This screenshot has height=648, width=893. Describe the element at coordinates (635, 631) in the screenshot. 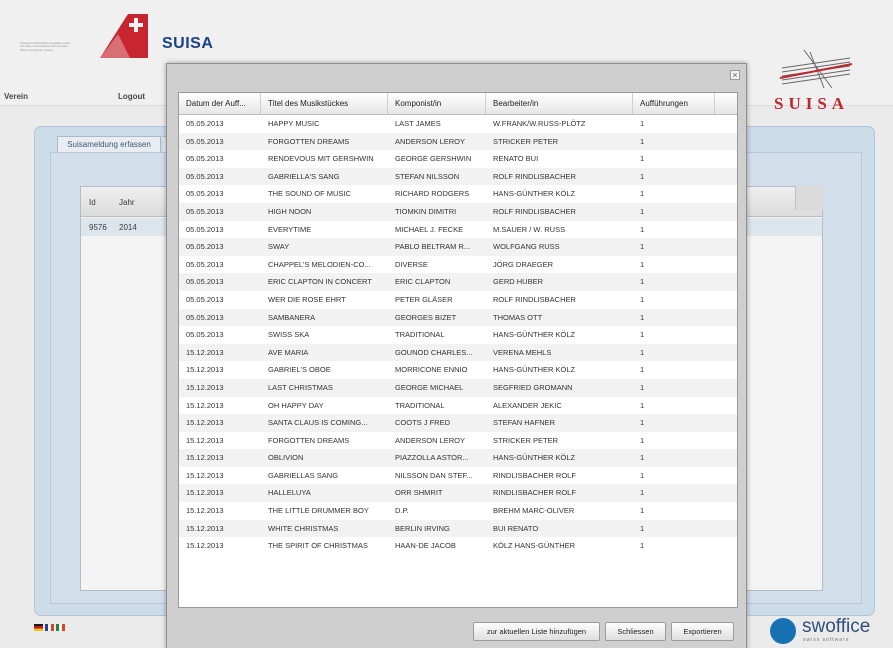

I see `close-button: Schliessen` at that location.